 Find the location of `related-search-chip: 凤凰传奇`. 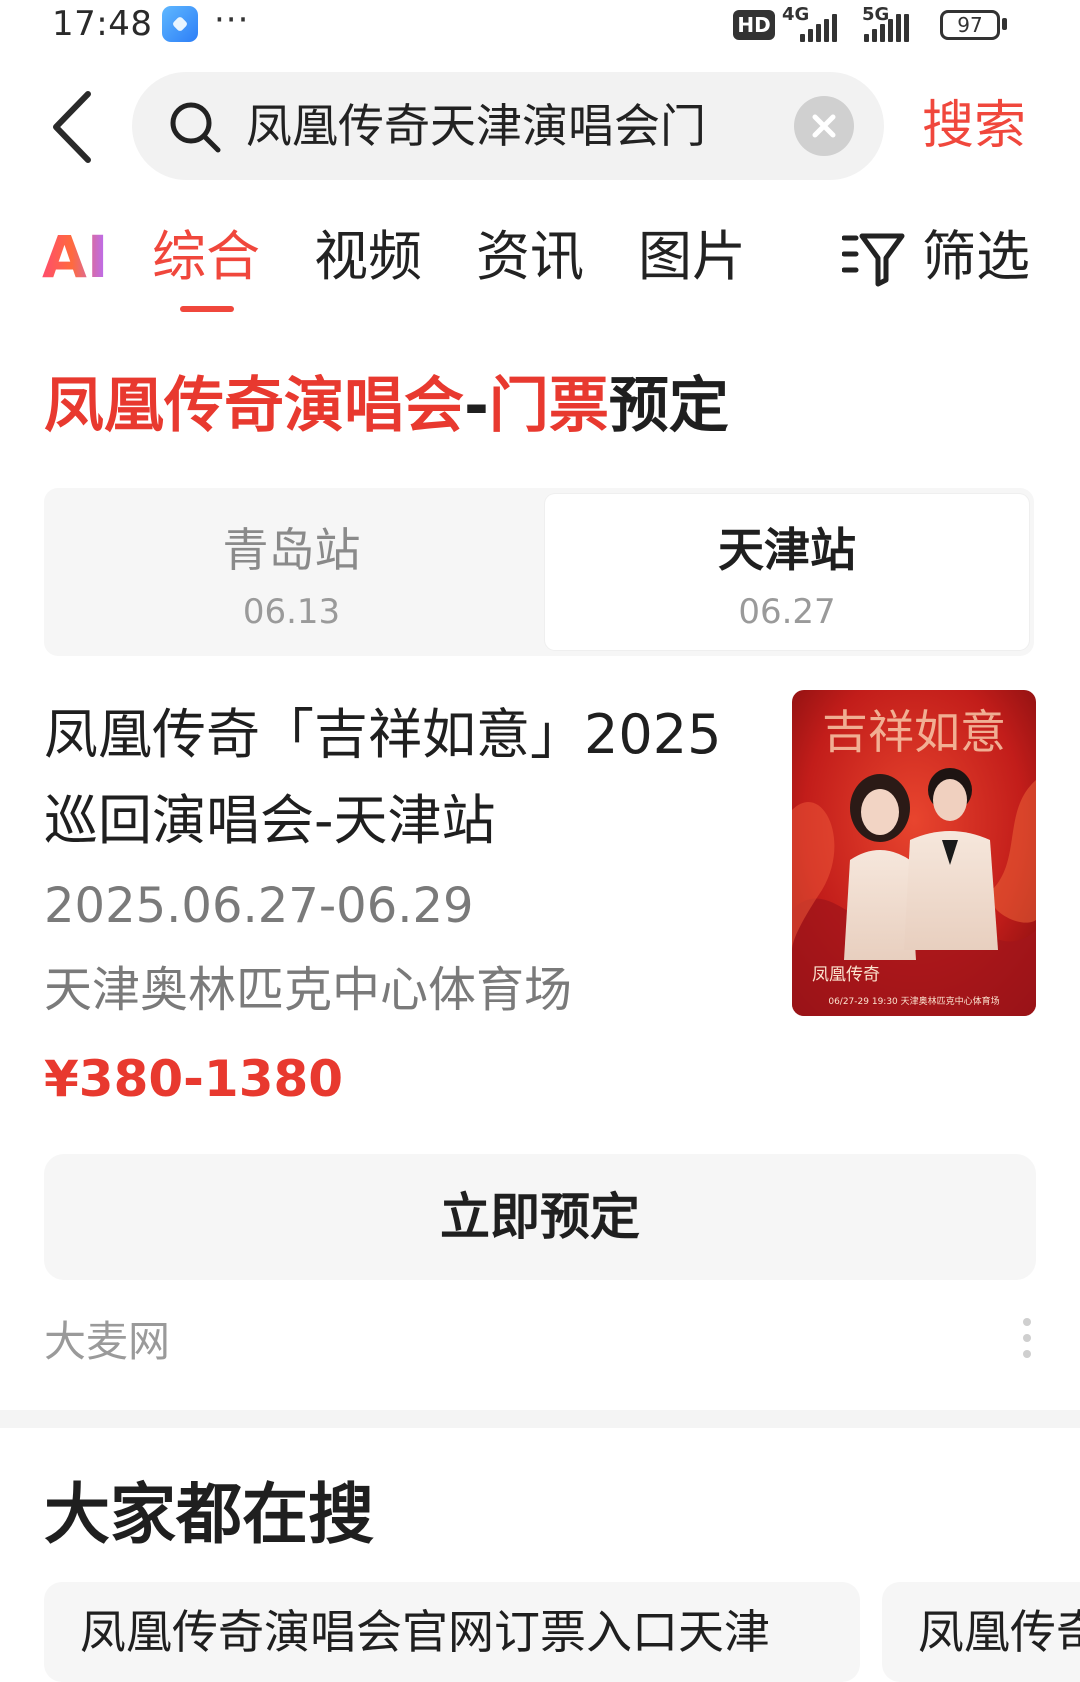

related-search-chip: 凤凰传奇 is located at coordinates (981, 1632).